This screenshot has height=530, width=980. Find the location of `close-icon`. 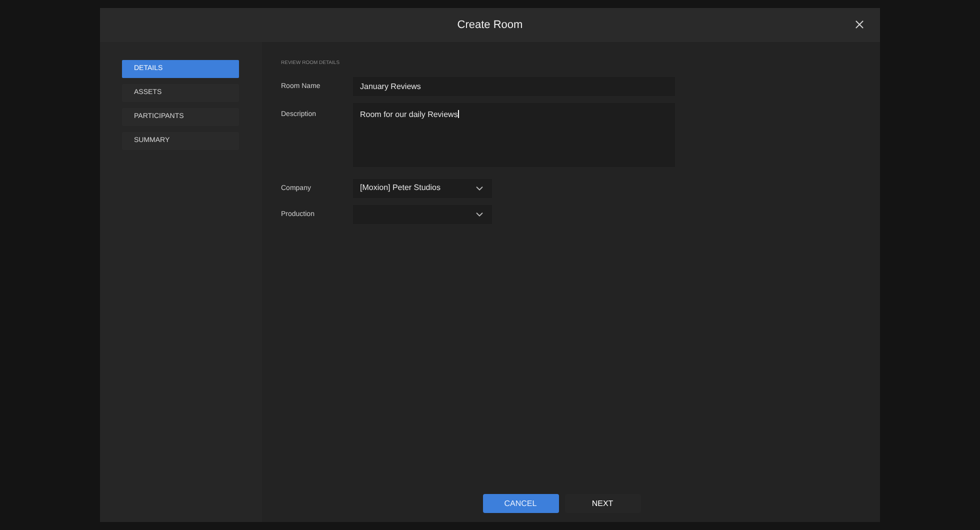

close-icon is located at coordinates (859, 24).